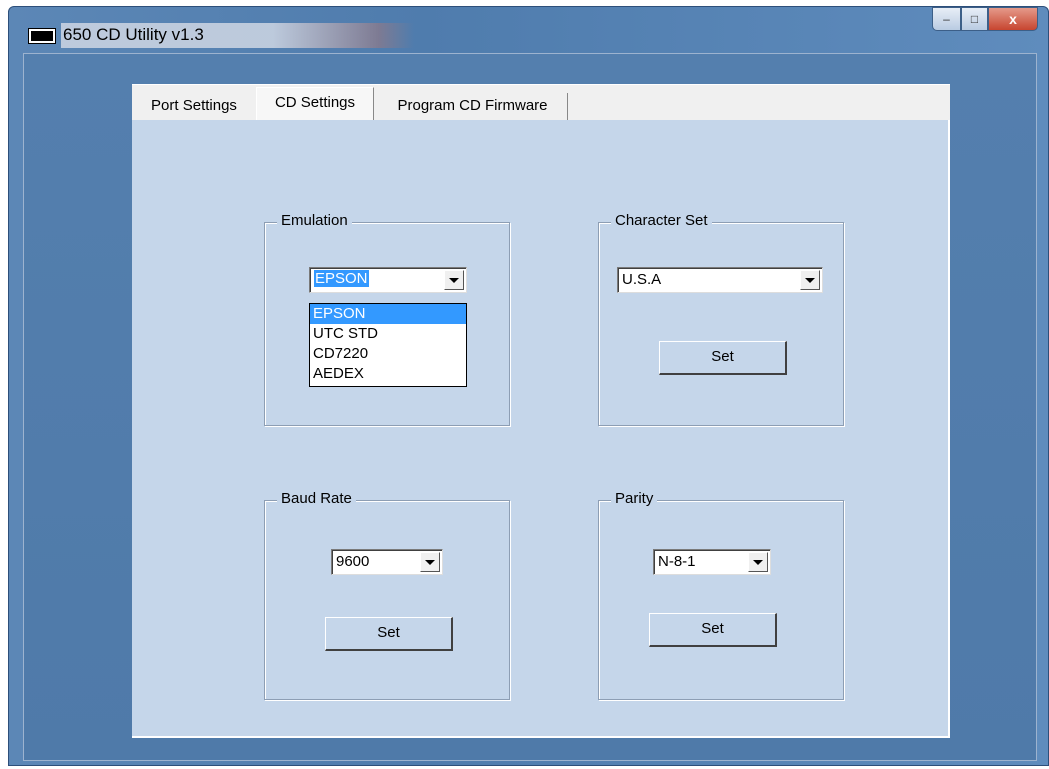 This screenshot has height=769, width=1049. What do you see at coordinates (712, 562) in the screenshot?
I see `parity-combo: N-8-1` at bounding box center [712, 562].